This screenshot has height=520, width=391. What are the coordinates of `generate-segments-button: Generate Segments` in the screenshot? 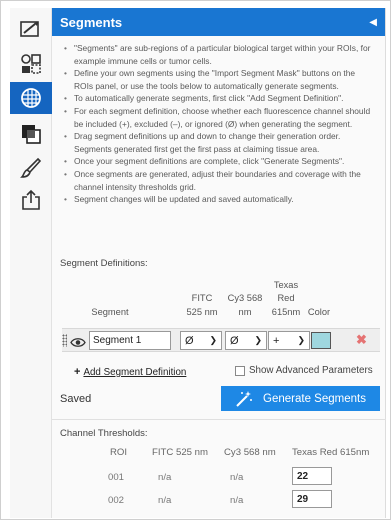 It's located at (300, 398).